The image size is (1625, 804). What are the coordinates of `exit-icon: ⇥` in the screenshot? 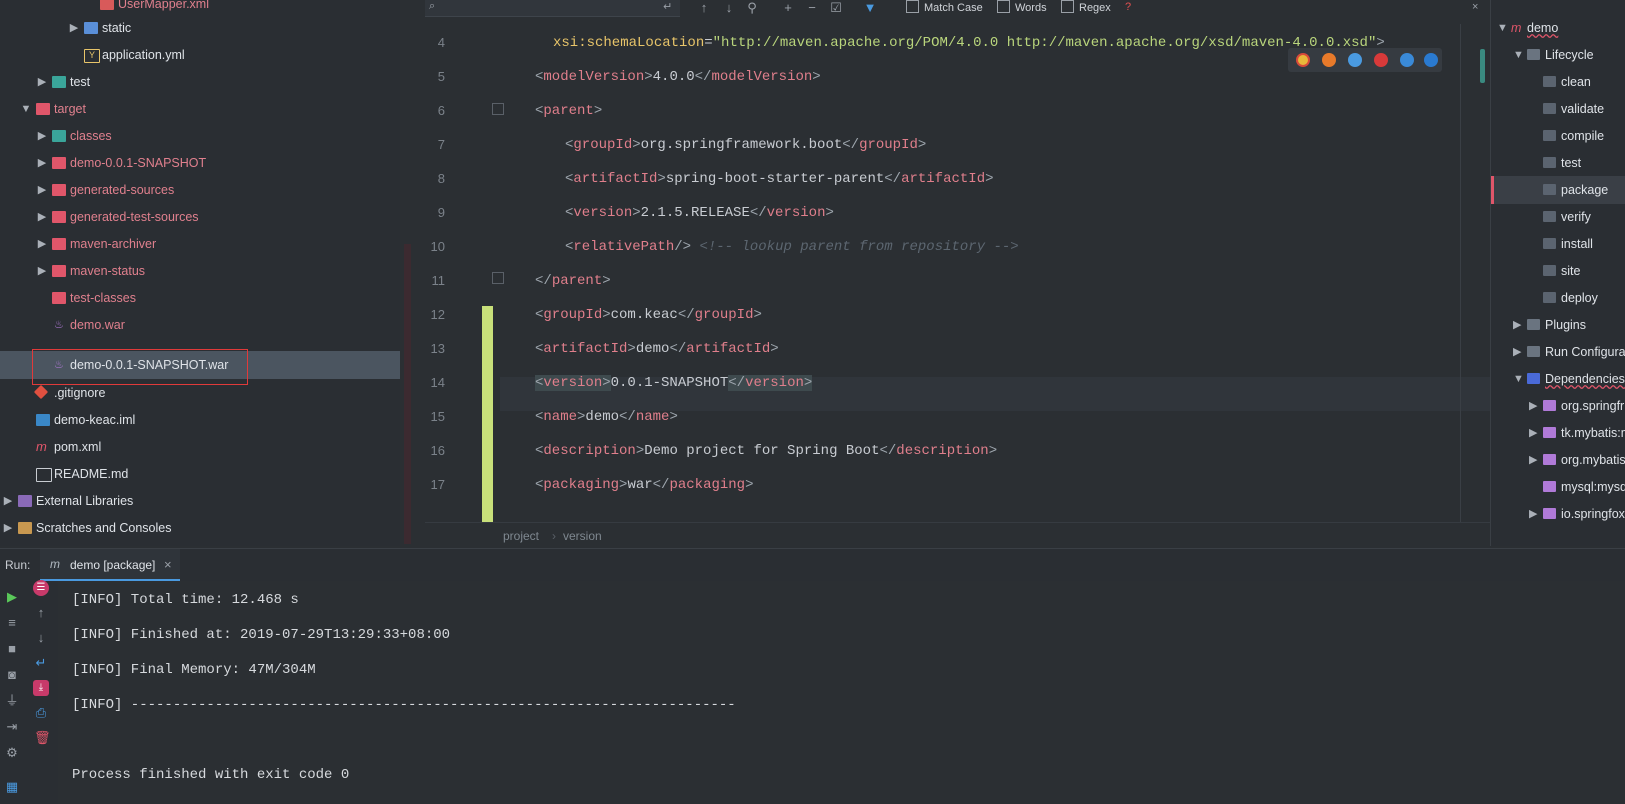 It's located at (12, 727).